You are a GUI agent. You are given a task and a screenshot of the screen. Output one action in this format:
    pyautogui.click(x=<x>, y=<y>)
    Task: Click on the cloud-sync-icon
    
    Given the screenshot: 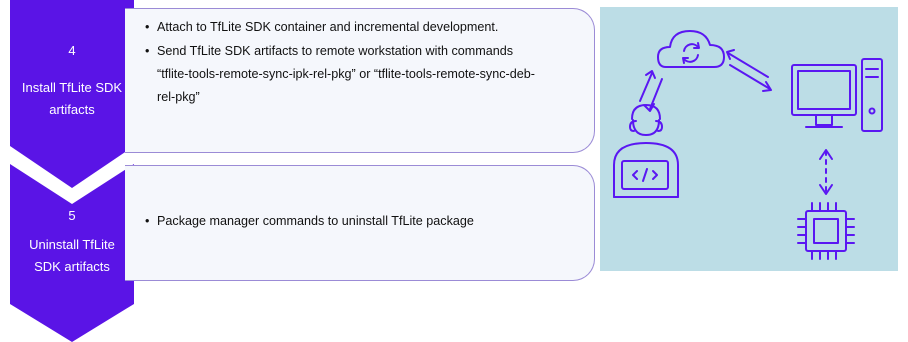 What is the action you would take?
    pyautogui.click(x=691, y=49)
    